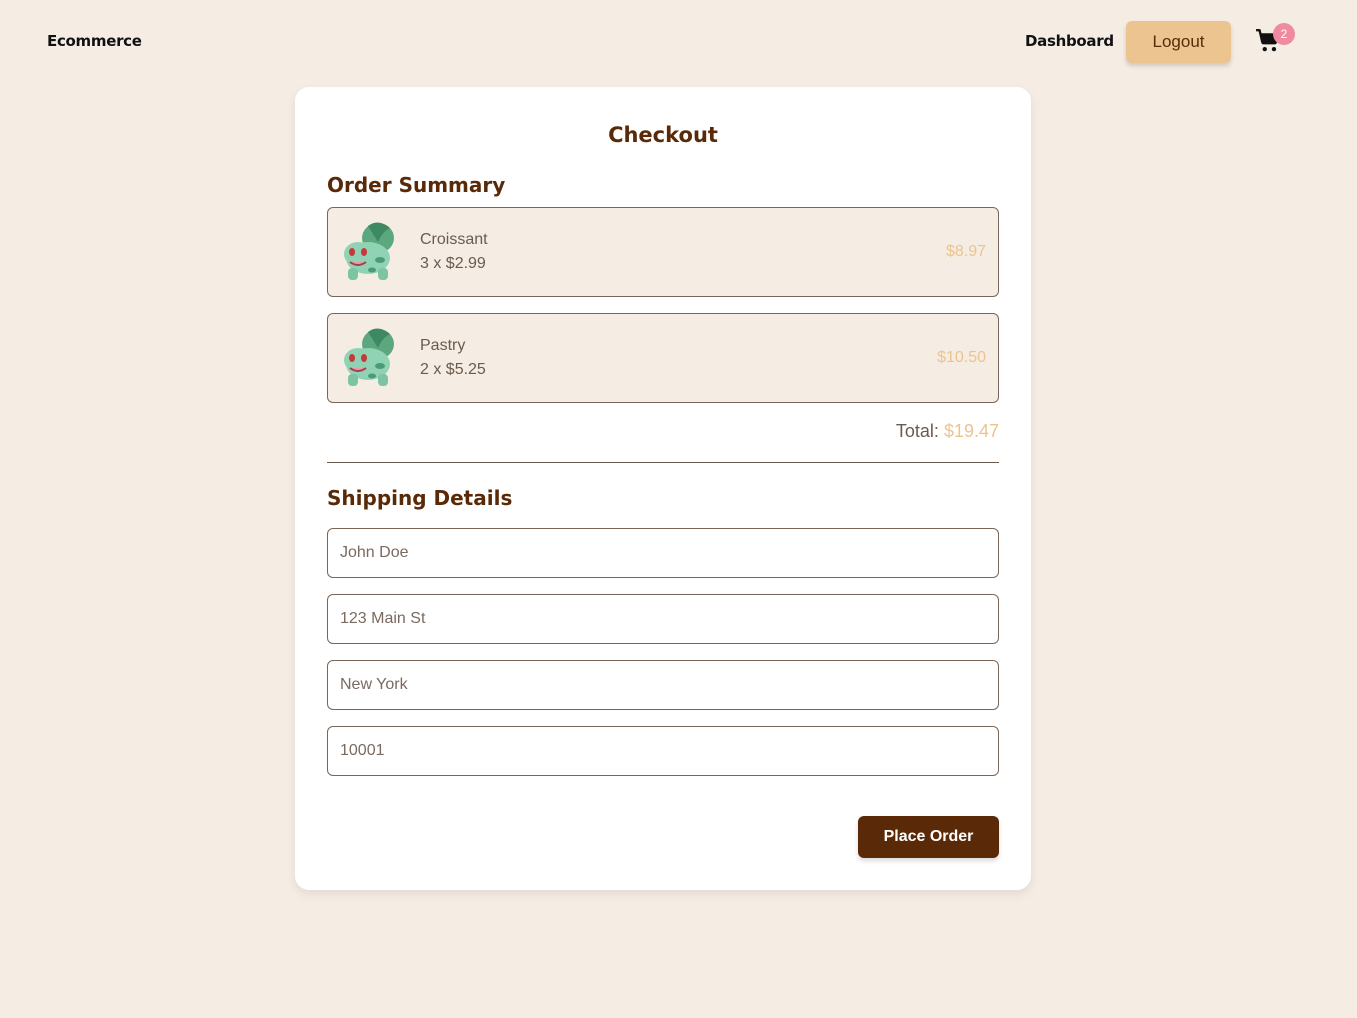 Image resolution: width=1357 pixels, height=1018 pixels. Describe the element at coordinates (420, 498) in the screenshot. I see `shipping-details-heading: Shipping Details` at that location.